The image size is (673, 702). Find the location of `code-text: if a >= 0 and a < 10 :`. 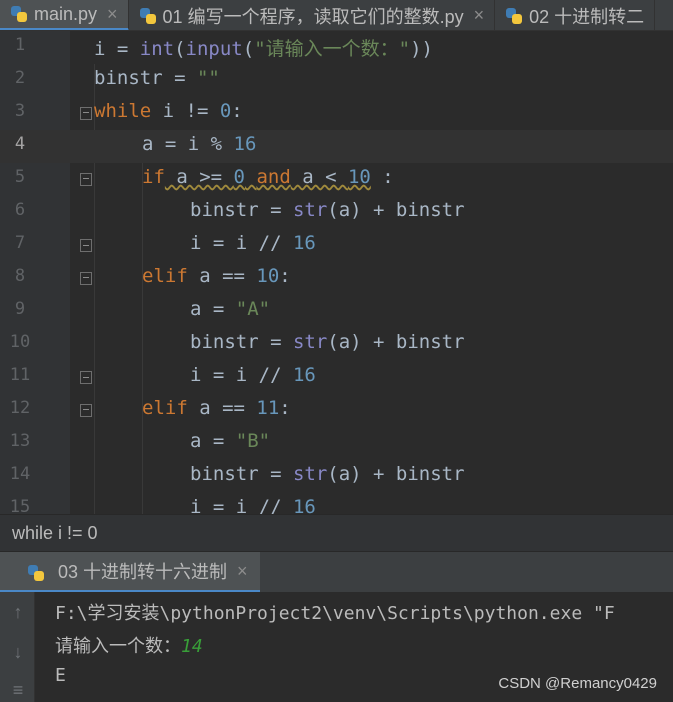

code-text: if a >= 0 and a < 10 : is located at coordinates (268, 177).